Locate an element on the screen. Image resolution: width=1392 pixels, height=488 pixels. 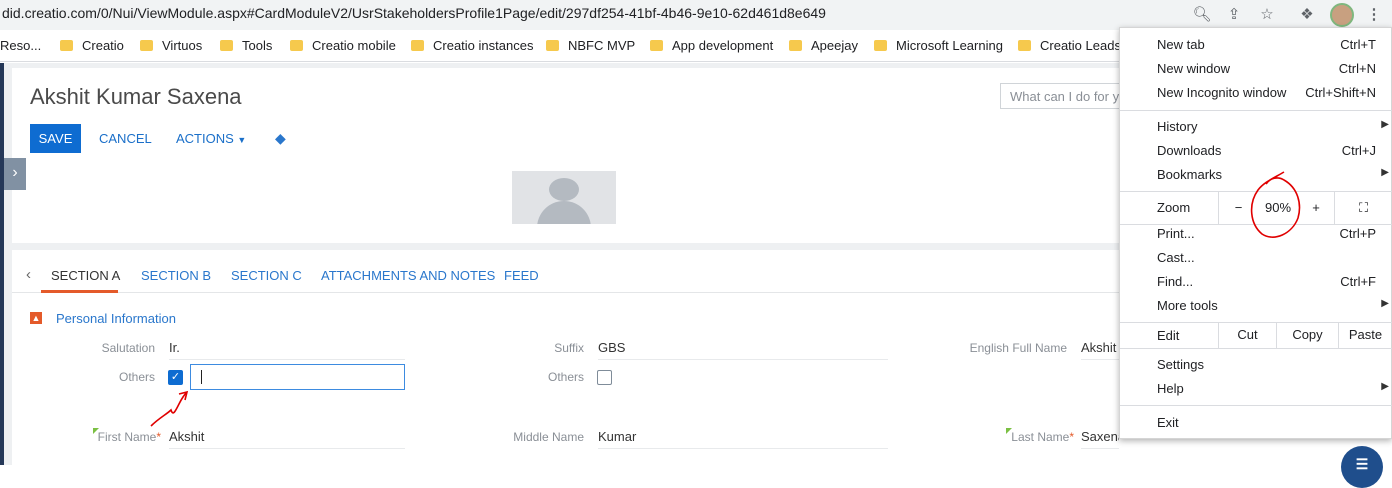
avatar-head is located at coordinates (564, 189).